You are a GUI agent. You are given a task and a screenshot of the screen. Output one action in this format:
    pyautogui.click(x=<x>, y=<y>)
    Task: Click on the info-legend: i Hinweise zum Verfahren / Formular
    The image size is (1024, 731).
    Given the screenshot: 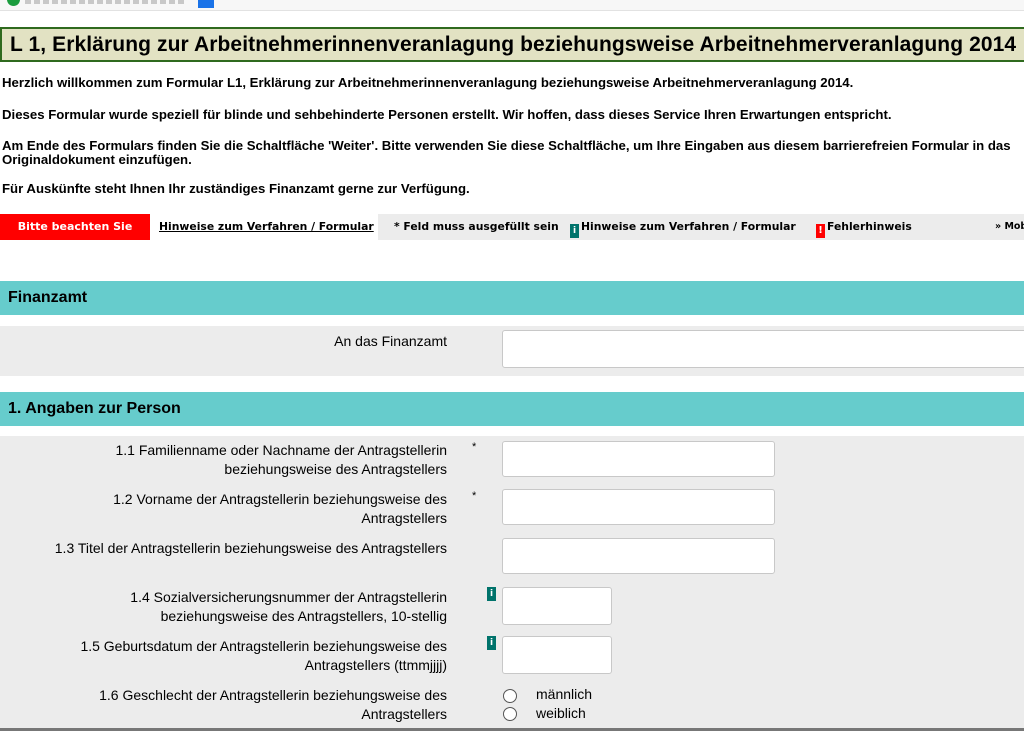 What is the action you would take?
    pyautogui.click(x=683, y=227)
    